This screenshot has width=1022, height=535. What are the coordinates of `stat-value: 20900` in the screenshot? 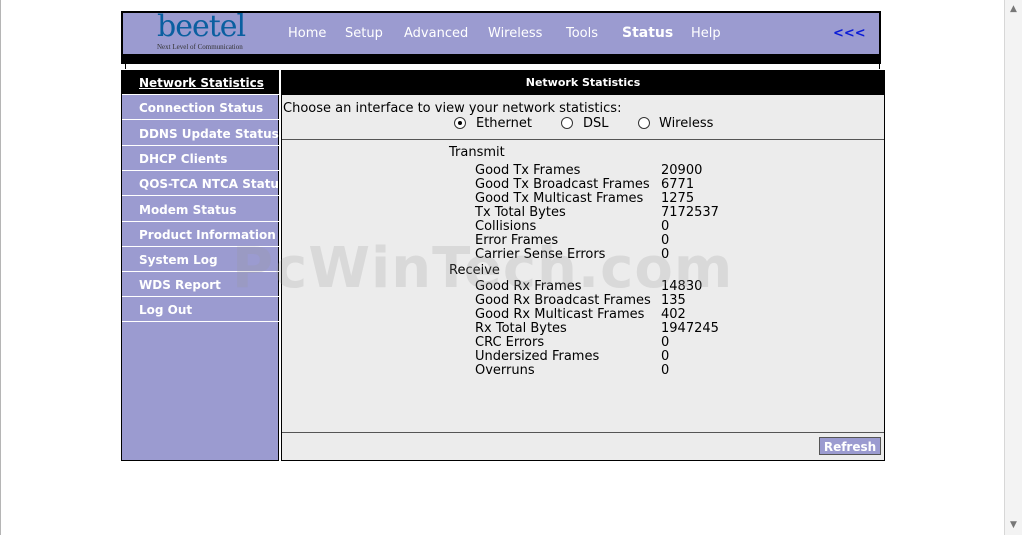 It's located at (682, 170).